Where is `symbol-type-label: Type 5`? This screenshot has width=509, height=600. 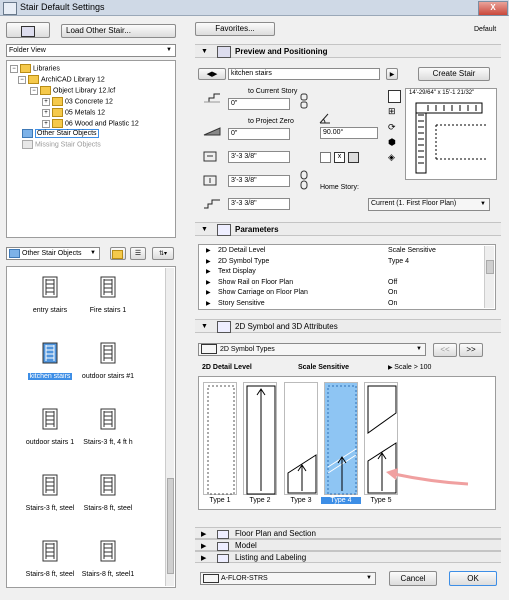
symbol-type-label: Type 5 is located at coordinates (381, 500).